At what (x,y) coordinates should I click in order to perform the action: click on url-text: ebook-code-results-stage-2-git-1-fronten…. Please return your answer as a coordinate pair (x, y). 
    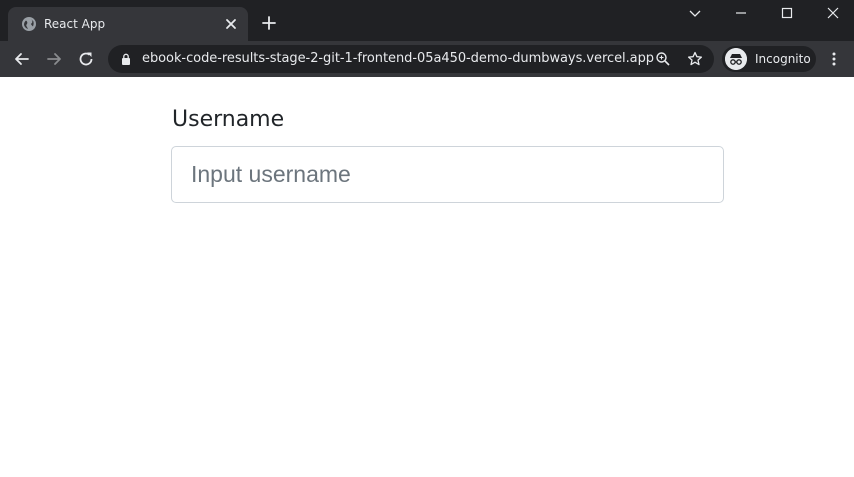
    Looking at the image, I should click on (398, 59).